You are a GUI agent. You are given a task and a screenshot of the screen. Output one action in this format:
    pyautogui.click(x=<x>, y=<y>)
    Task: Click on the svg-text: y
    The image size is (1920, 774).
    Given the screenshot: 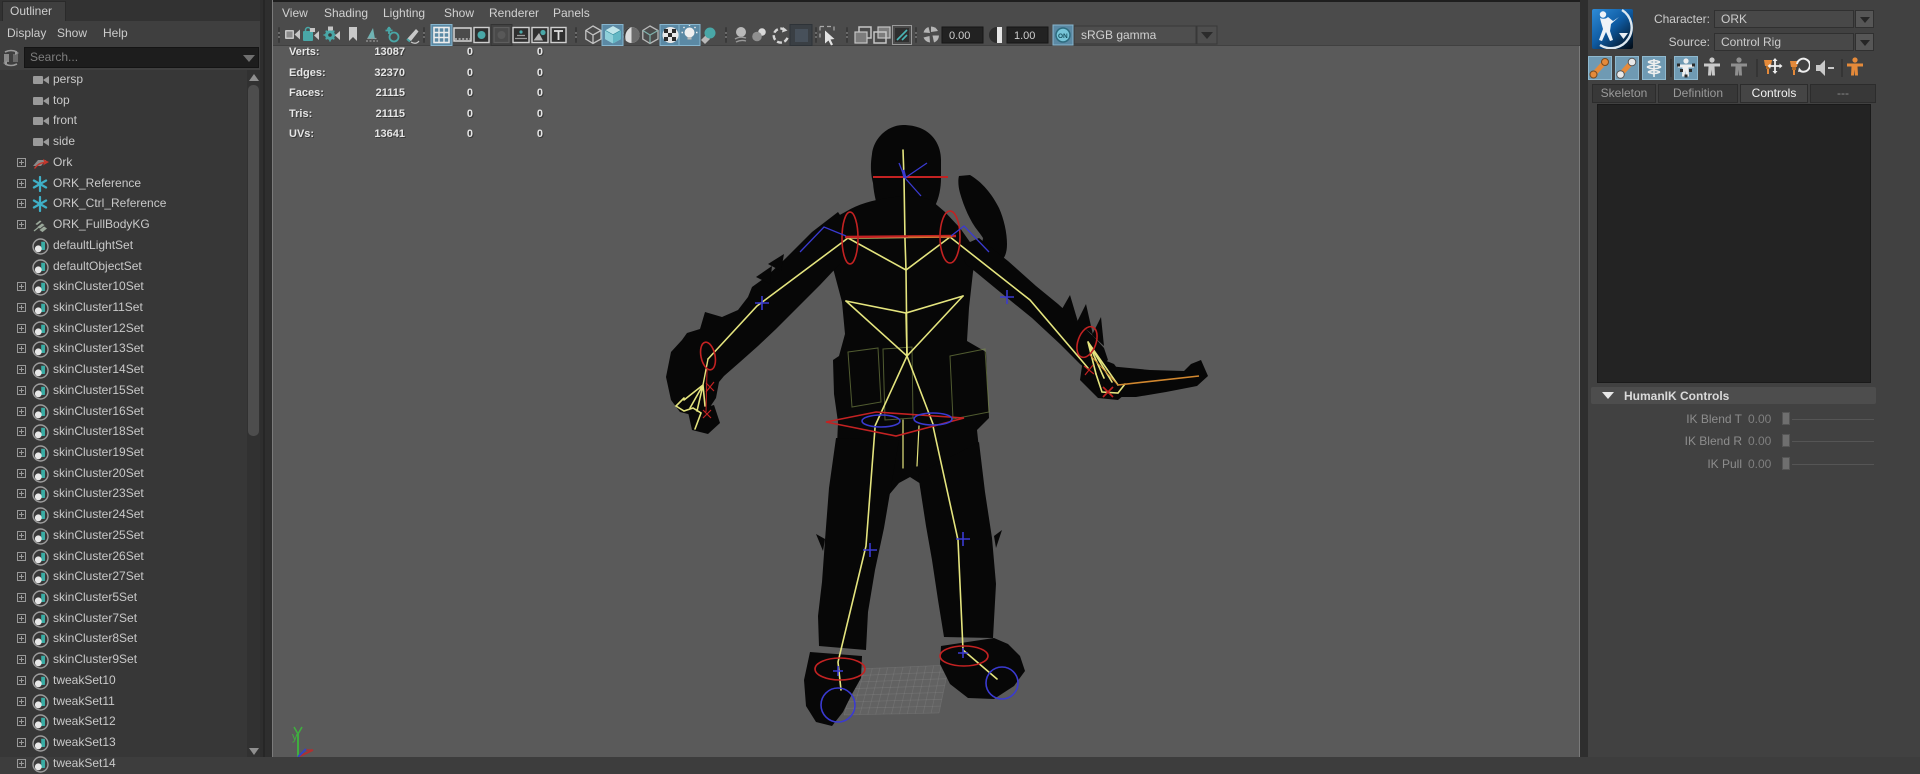 What is the action you would take?
    pyautogui.click(x=295, y=737)
    